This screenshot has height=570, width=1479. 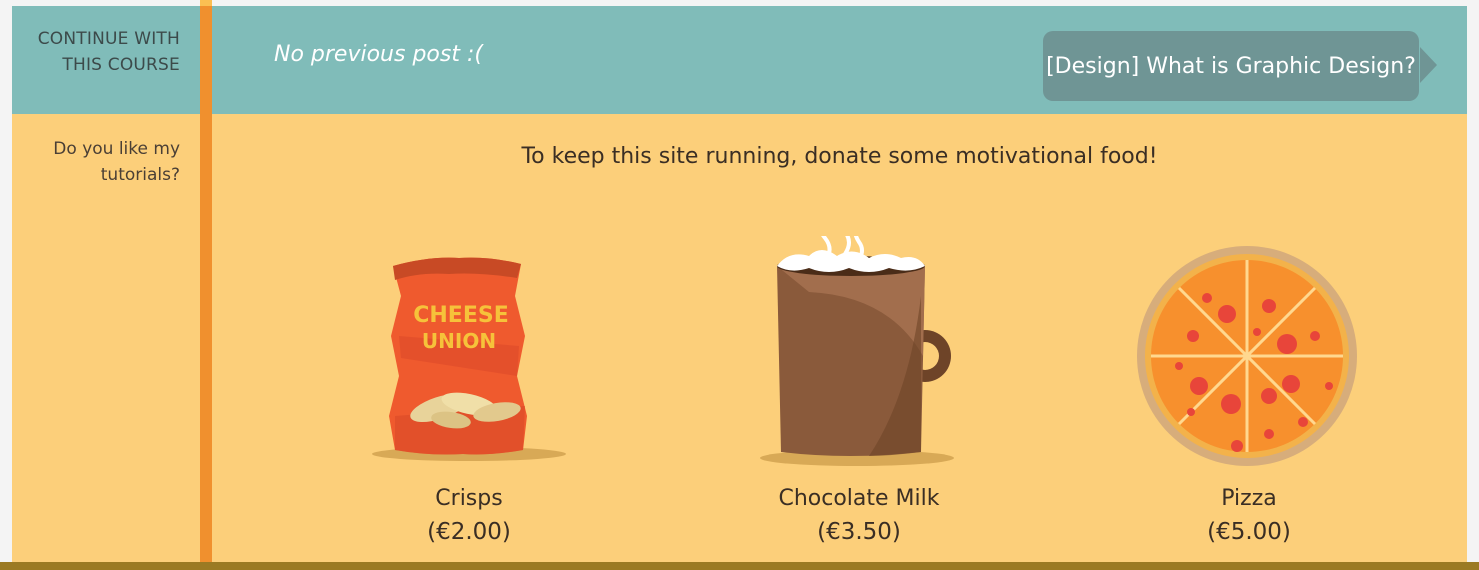 What do you see at coordinates (469, 498) in the screenshot?
I see `crisps-name: Crisps` at bounding box center [469, 498].